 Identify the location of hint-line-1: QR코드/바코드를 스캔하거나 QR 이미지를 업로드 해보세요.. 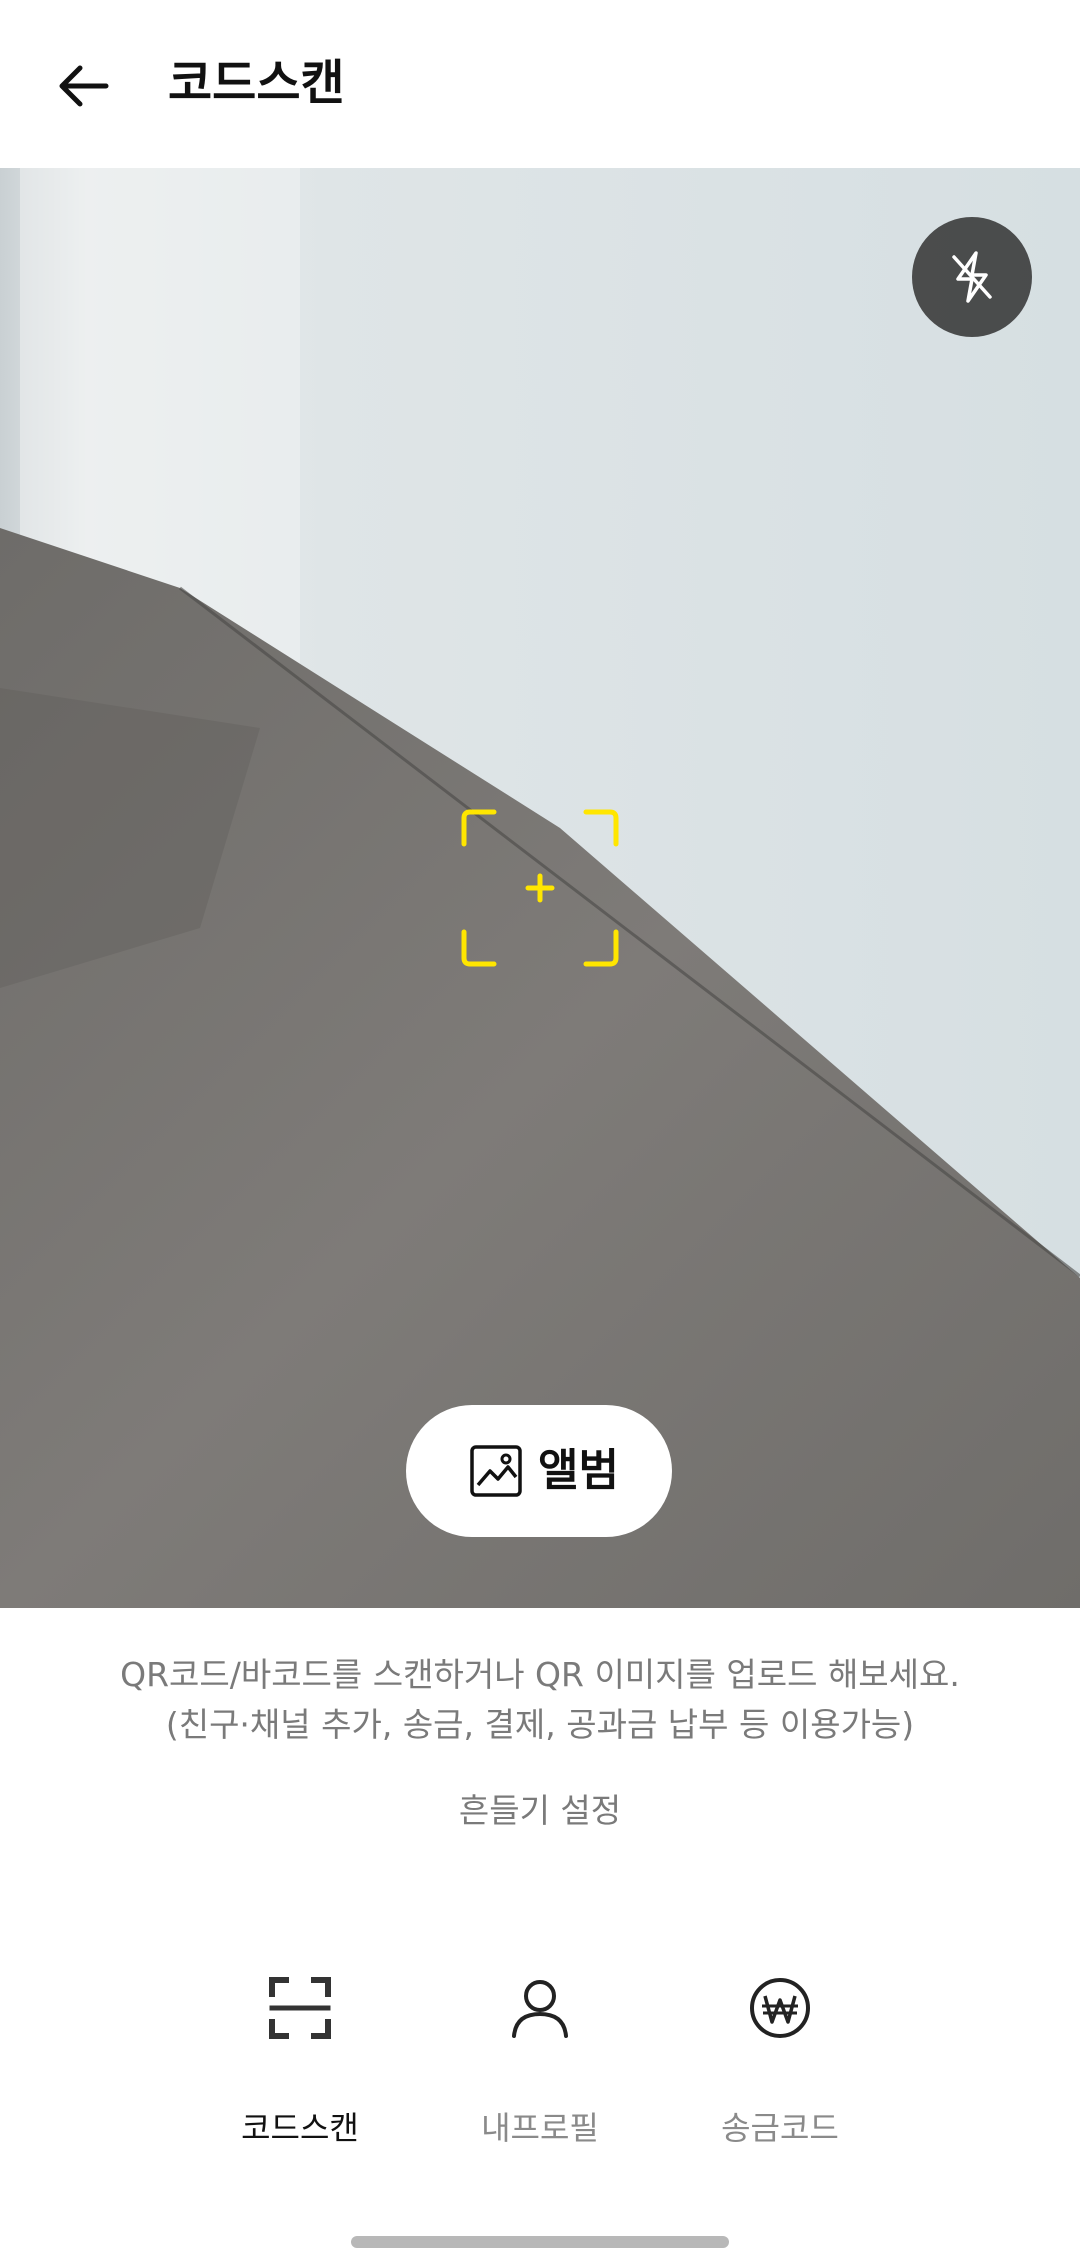
(540, 1674).